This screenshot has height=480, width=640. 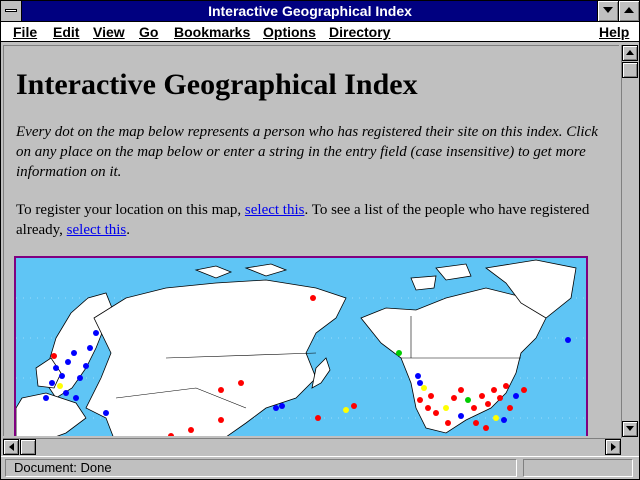 I want to click on status-bar: Document: Done, so click(x=320, y=467).